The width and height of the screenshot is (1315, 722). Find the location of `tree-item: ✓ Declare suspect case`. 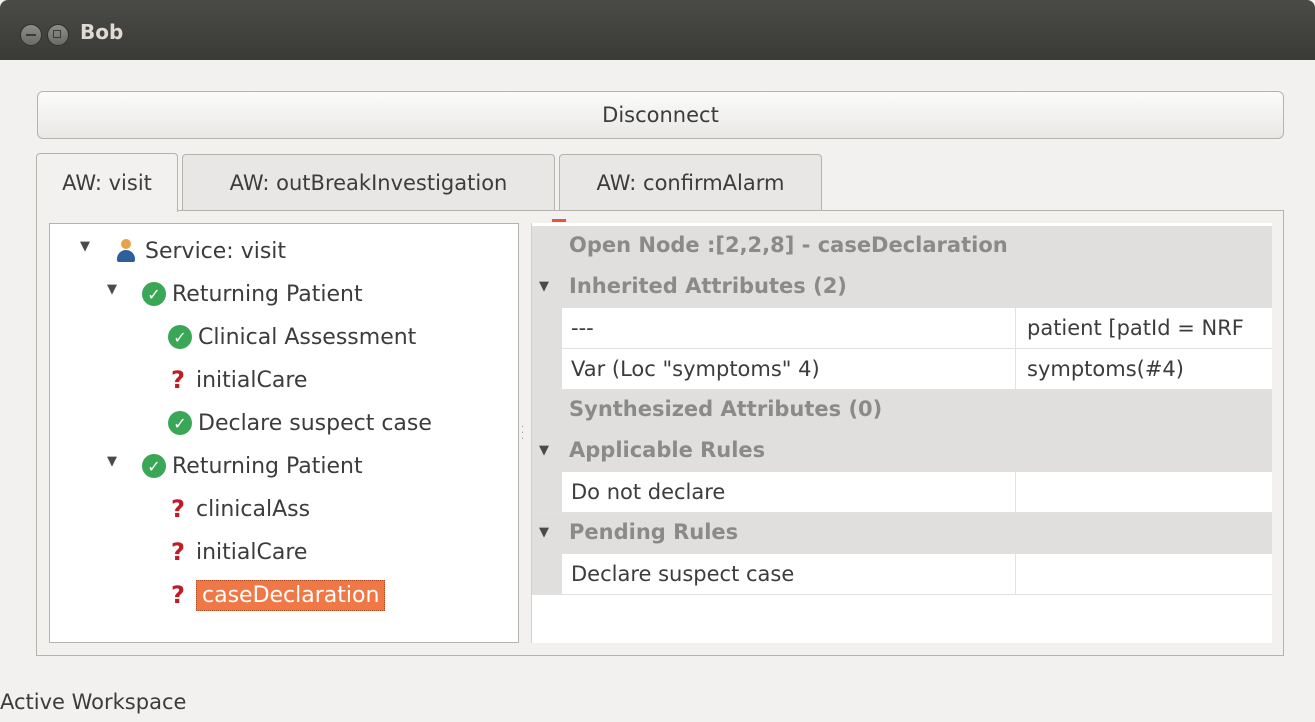

tree-item: ✓ Declare suspect case is located at coordinates (300, 423).